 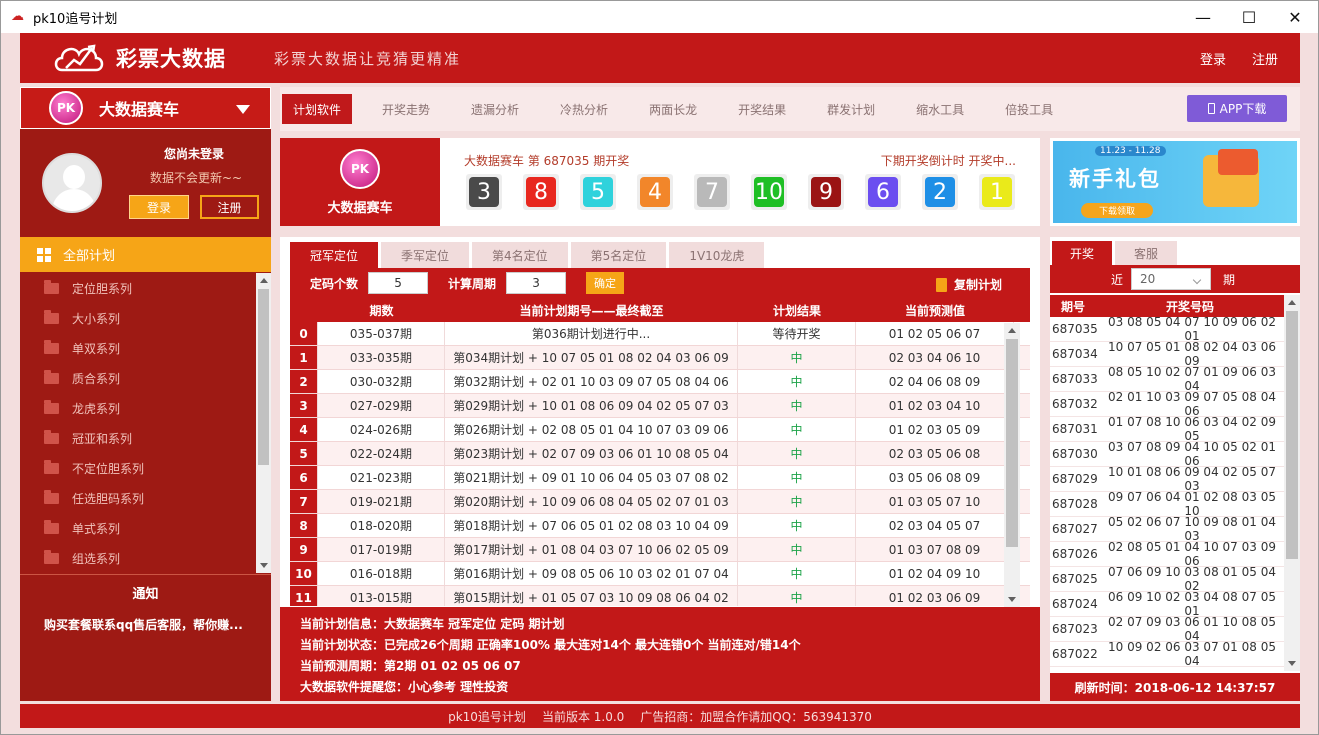 I want to click on menu-item: 不定位胆系列, so click(x=138, y=468).